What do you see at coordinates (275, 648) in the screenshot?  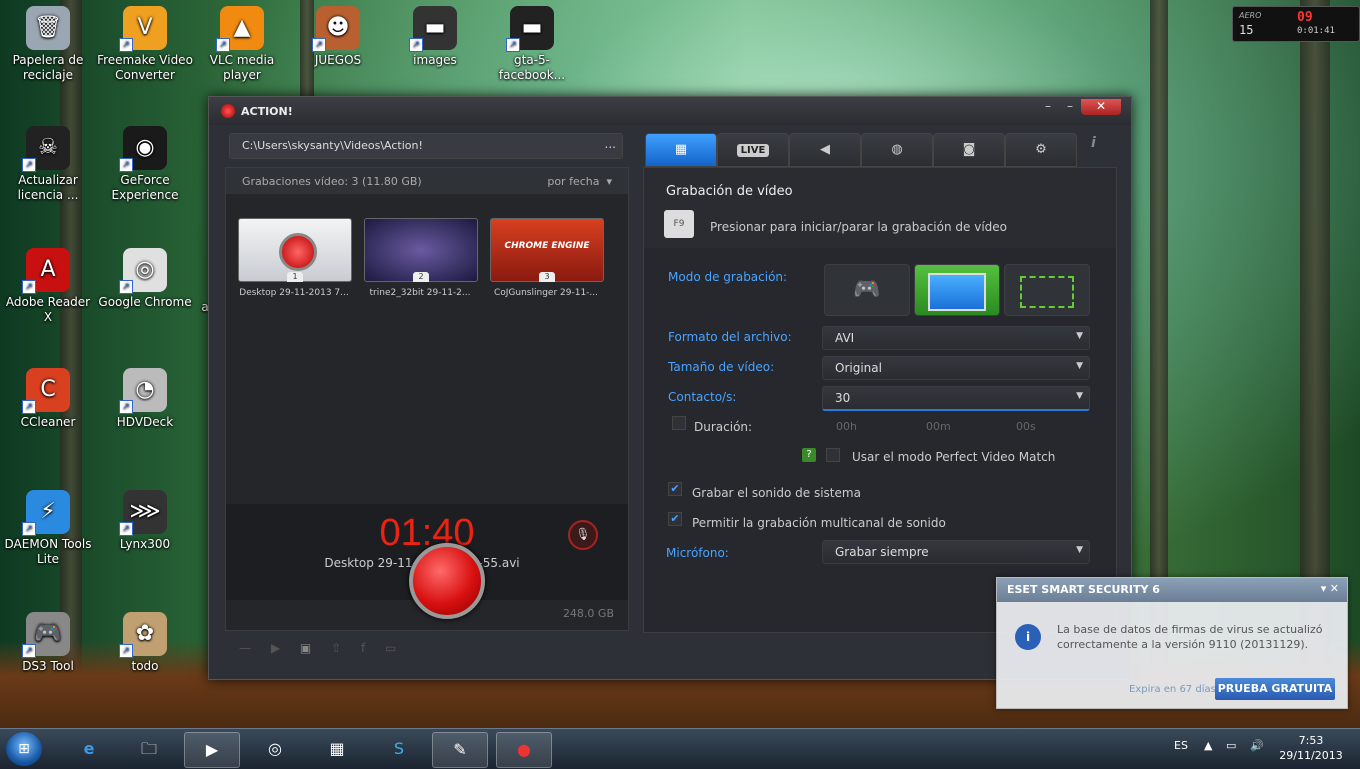 I see `play-icon: ▶` at bounding box center [275, 648].